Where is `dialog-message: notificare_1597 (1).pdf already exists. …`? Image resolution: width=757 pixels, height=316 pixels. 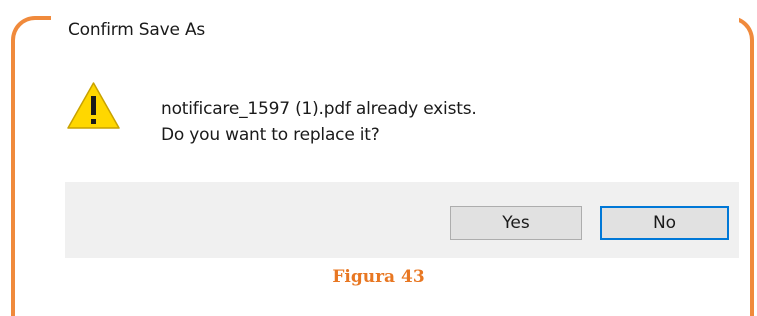 dialog-message: notificare_1597 (1).pdf already exists. … is located at coordinates (319, 122).